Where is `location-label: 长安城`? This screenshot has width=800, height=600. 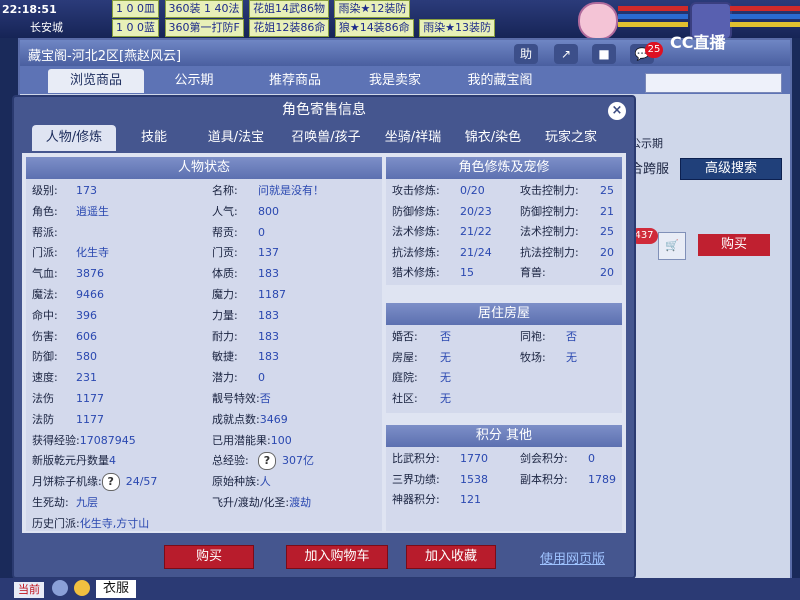
location-label: 长安城 is located at coordinates (46, 27).